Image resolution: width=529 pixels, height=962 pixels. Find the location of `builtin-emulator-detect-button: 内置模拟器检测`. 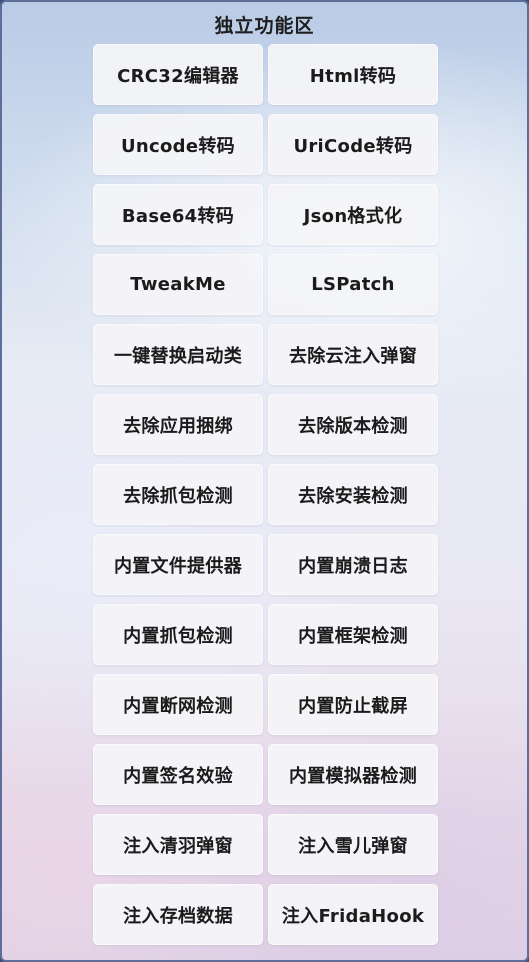

builtin-emulator-detect-button: 内置模拟器检测 is located at coordinates (353, 774).